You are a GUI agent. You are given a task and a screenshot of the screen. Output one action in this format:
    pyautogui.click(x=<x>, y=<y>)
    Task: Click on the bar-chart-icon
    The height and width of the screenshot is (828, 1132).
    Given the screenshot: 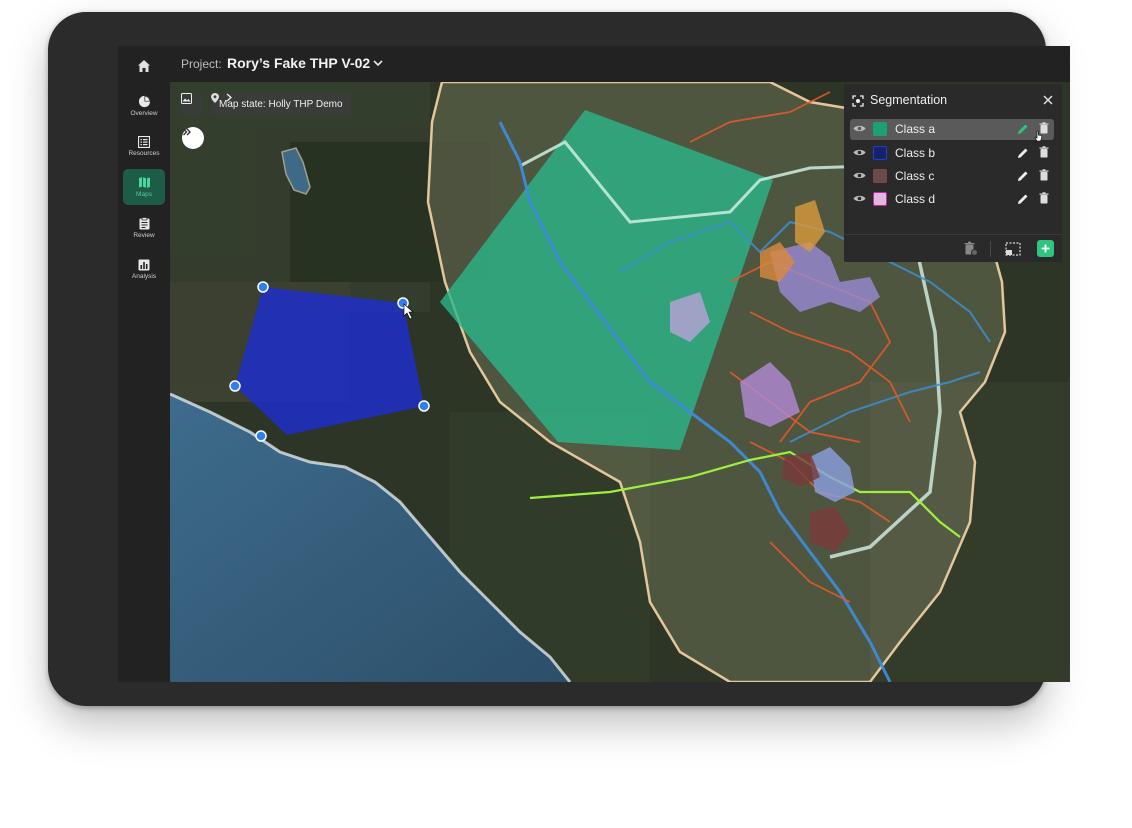 What is the action you would take?
    pyautogui.click(x=144, y=264)
    